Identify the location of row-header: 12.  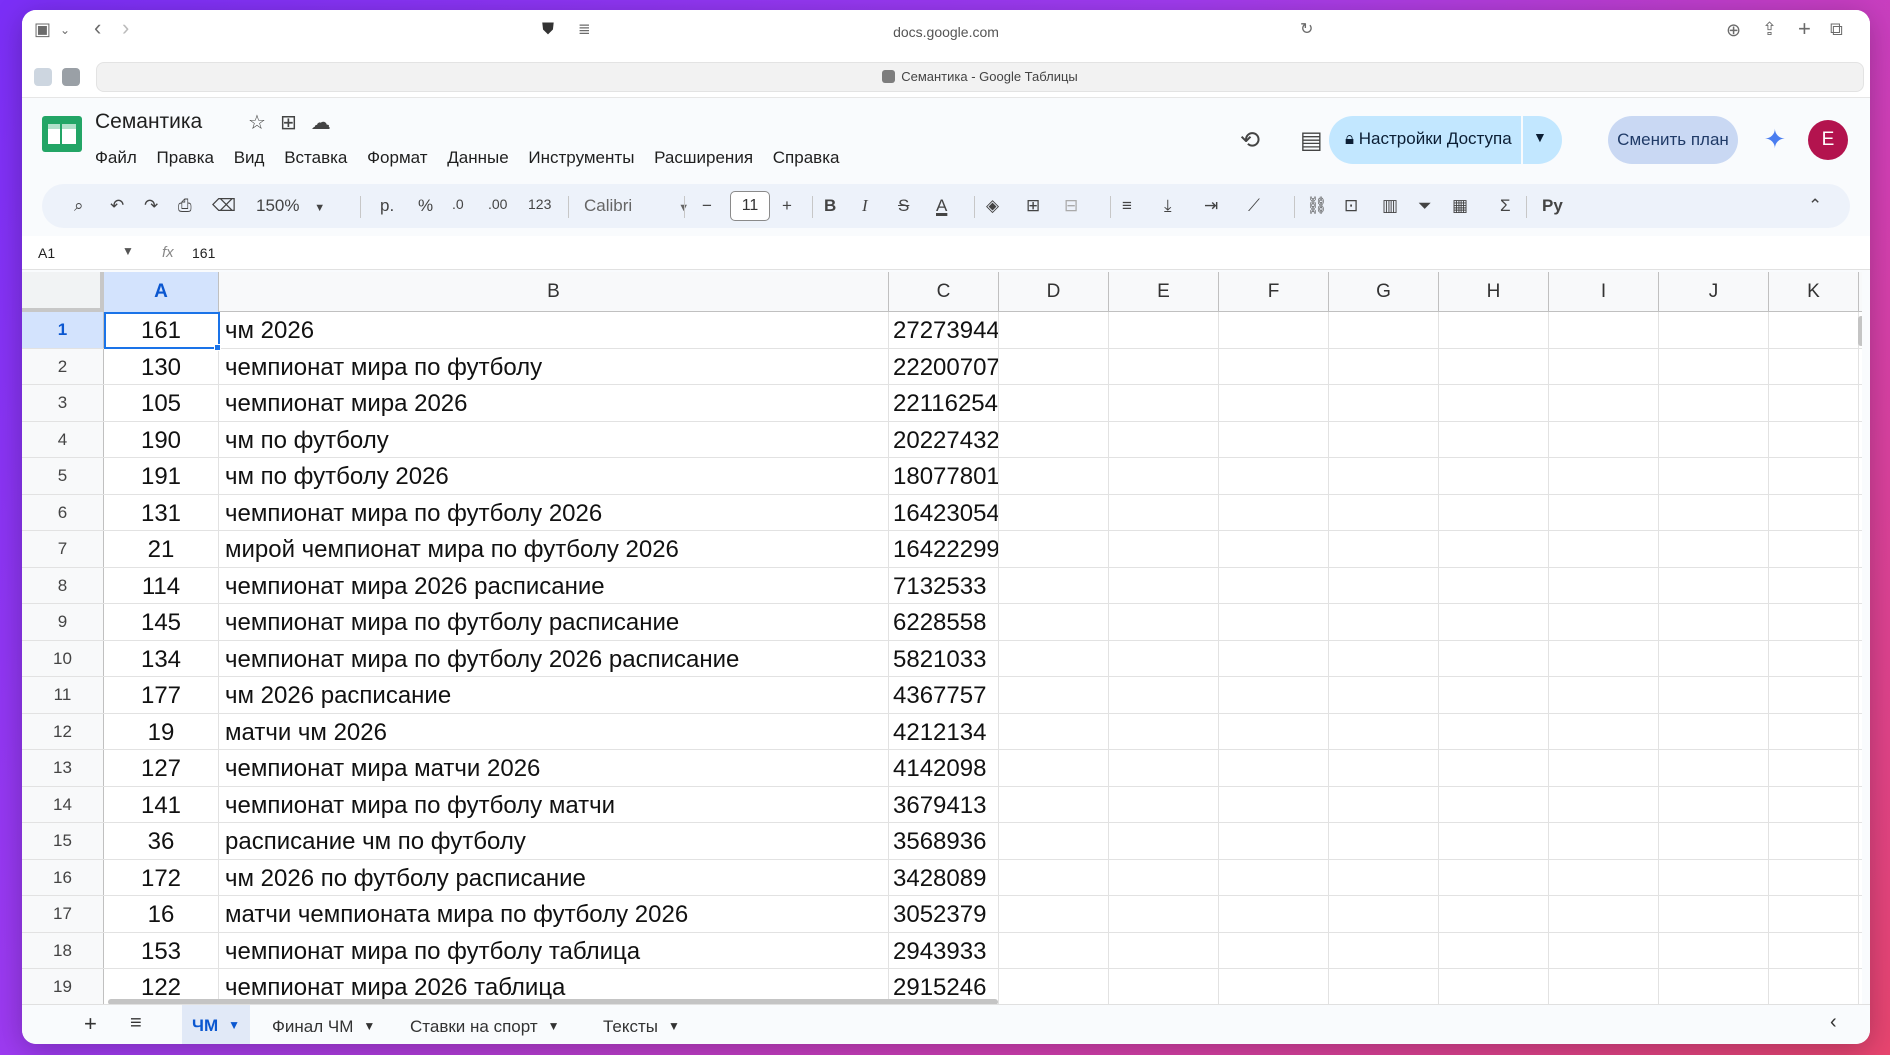
(63, 731).